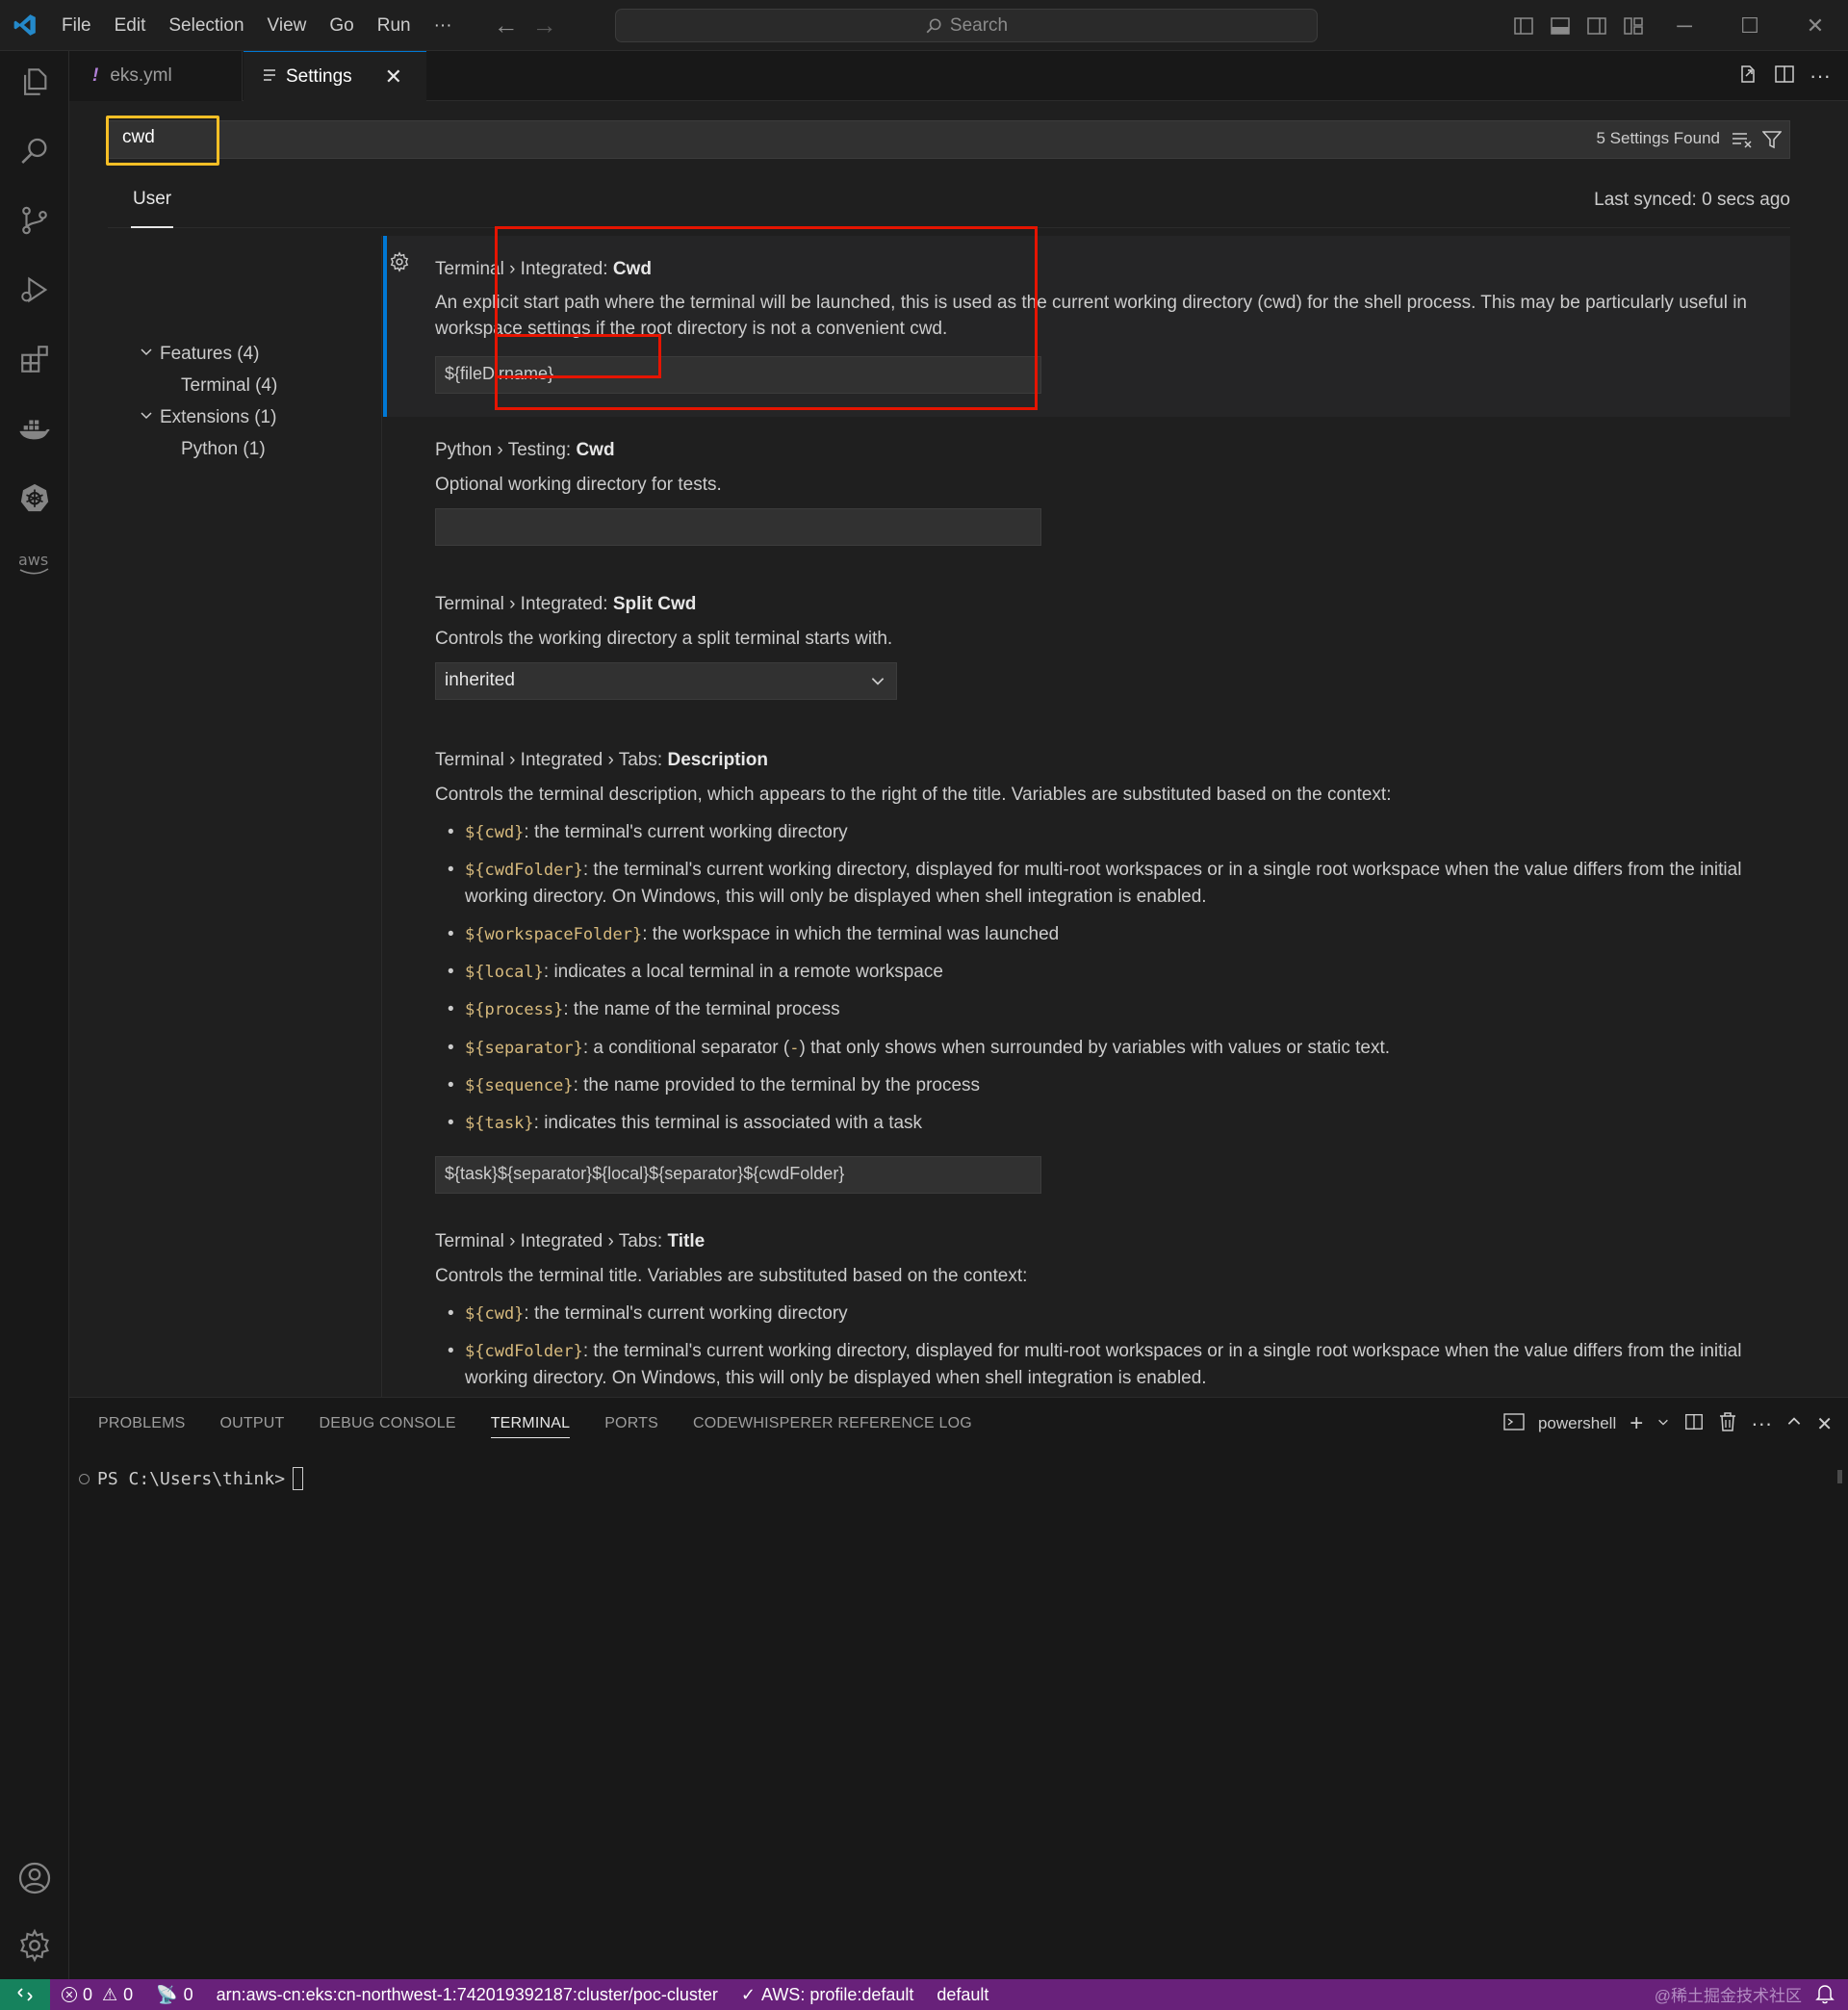  Describe the element at coordinates (962, 1995) in the screenshot. I see `namespace-status: default` at that location.